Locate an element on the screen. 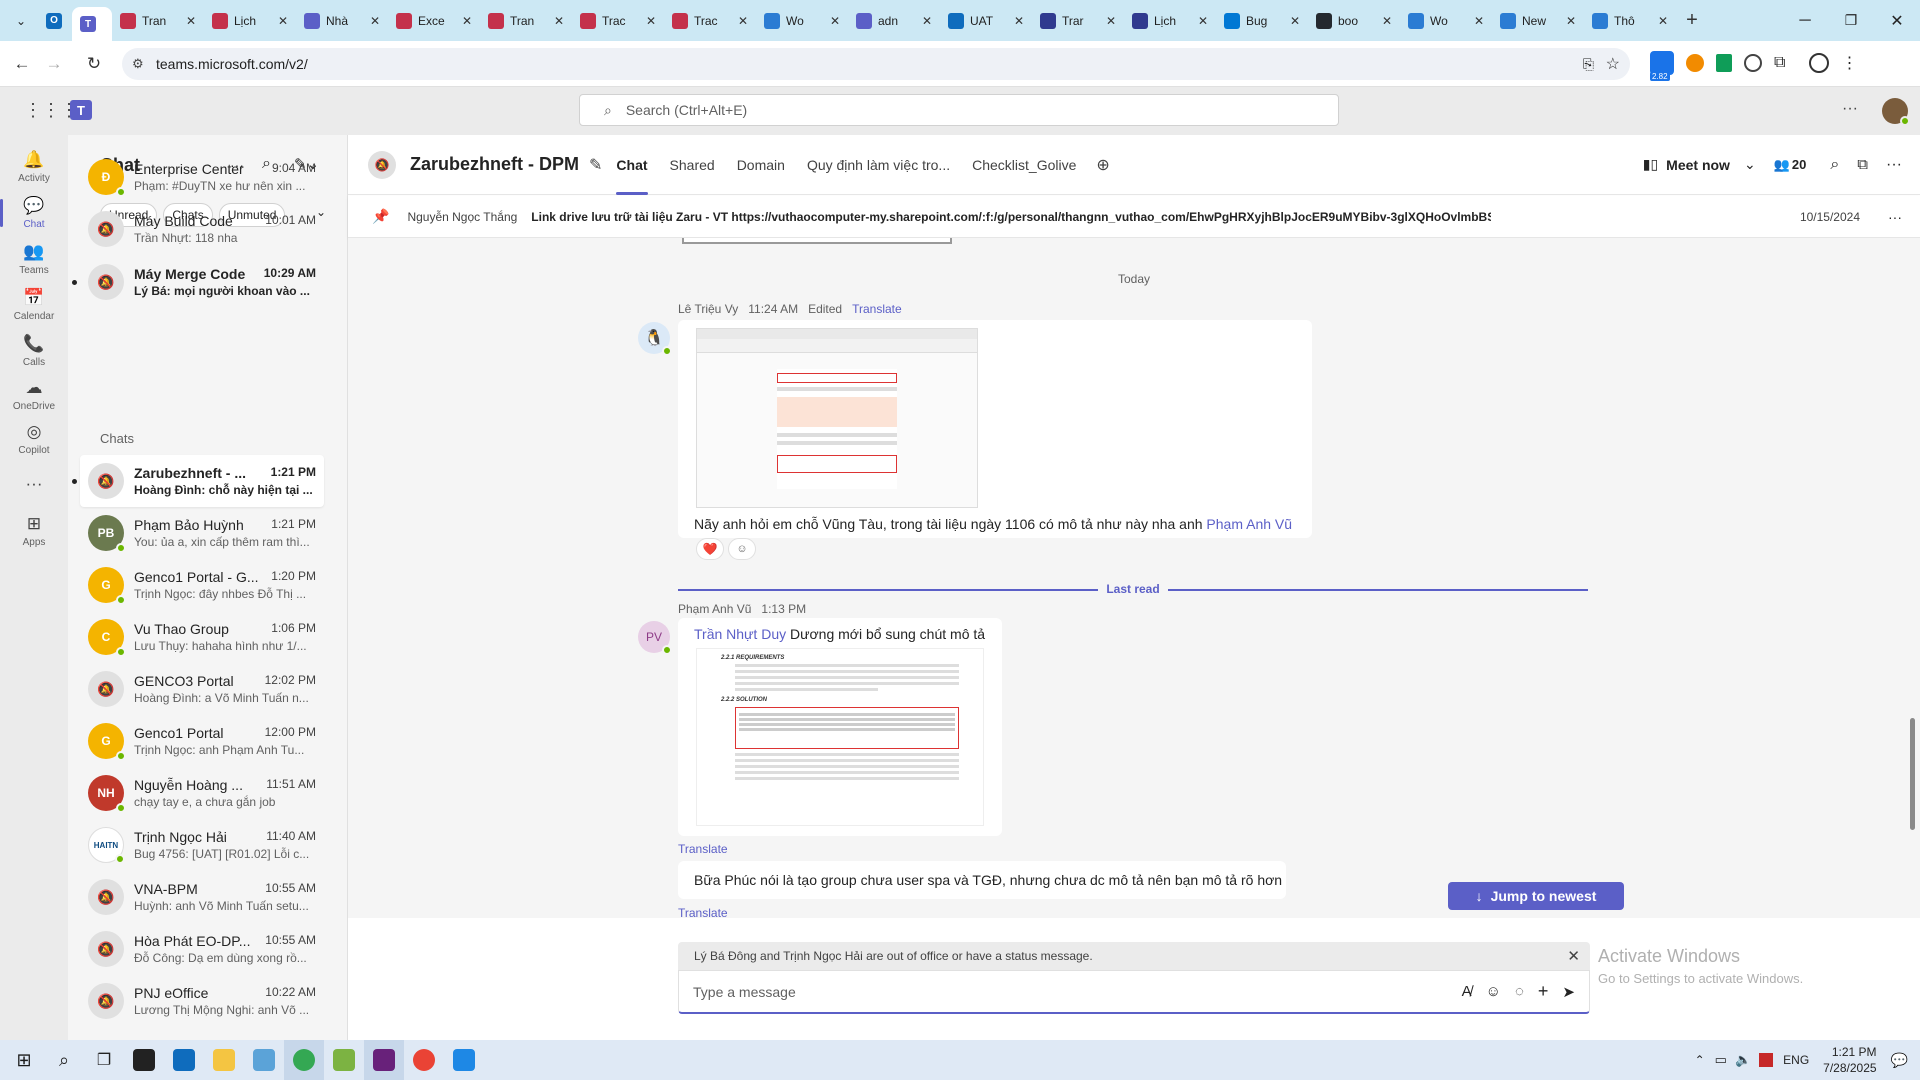  browser-tab: boo ✕ is located at coordinates (1354, 21).